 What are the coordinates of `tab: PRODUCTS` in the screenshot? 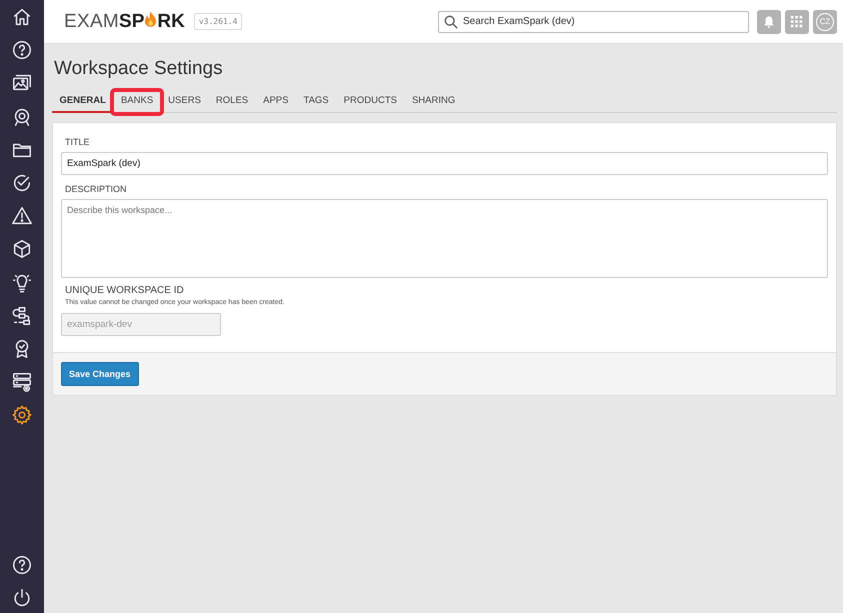 It's located at (370, 102).